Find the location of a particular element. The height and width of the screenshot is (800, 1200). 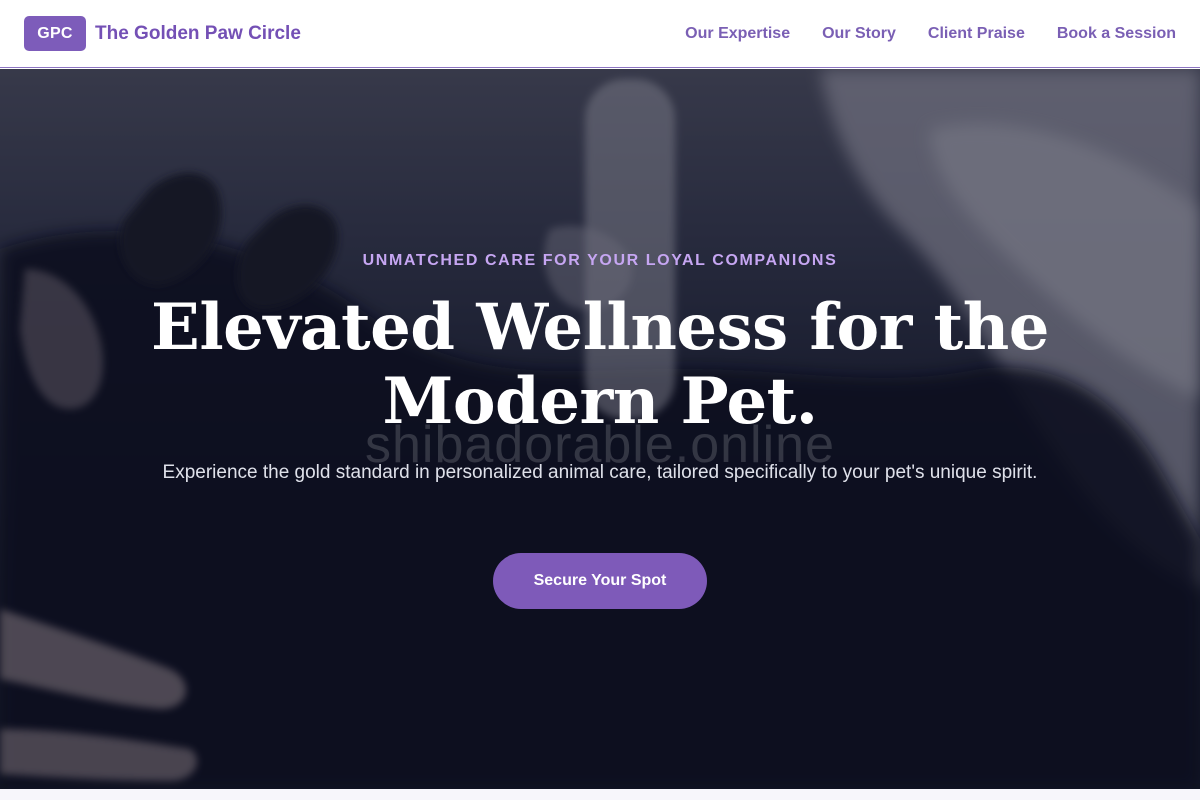

nav-link-our-expertise: Our Expertise is located at coordinates (737, 34).